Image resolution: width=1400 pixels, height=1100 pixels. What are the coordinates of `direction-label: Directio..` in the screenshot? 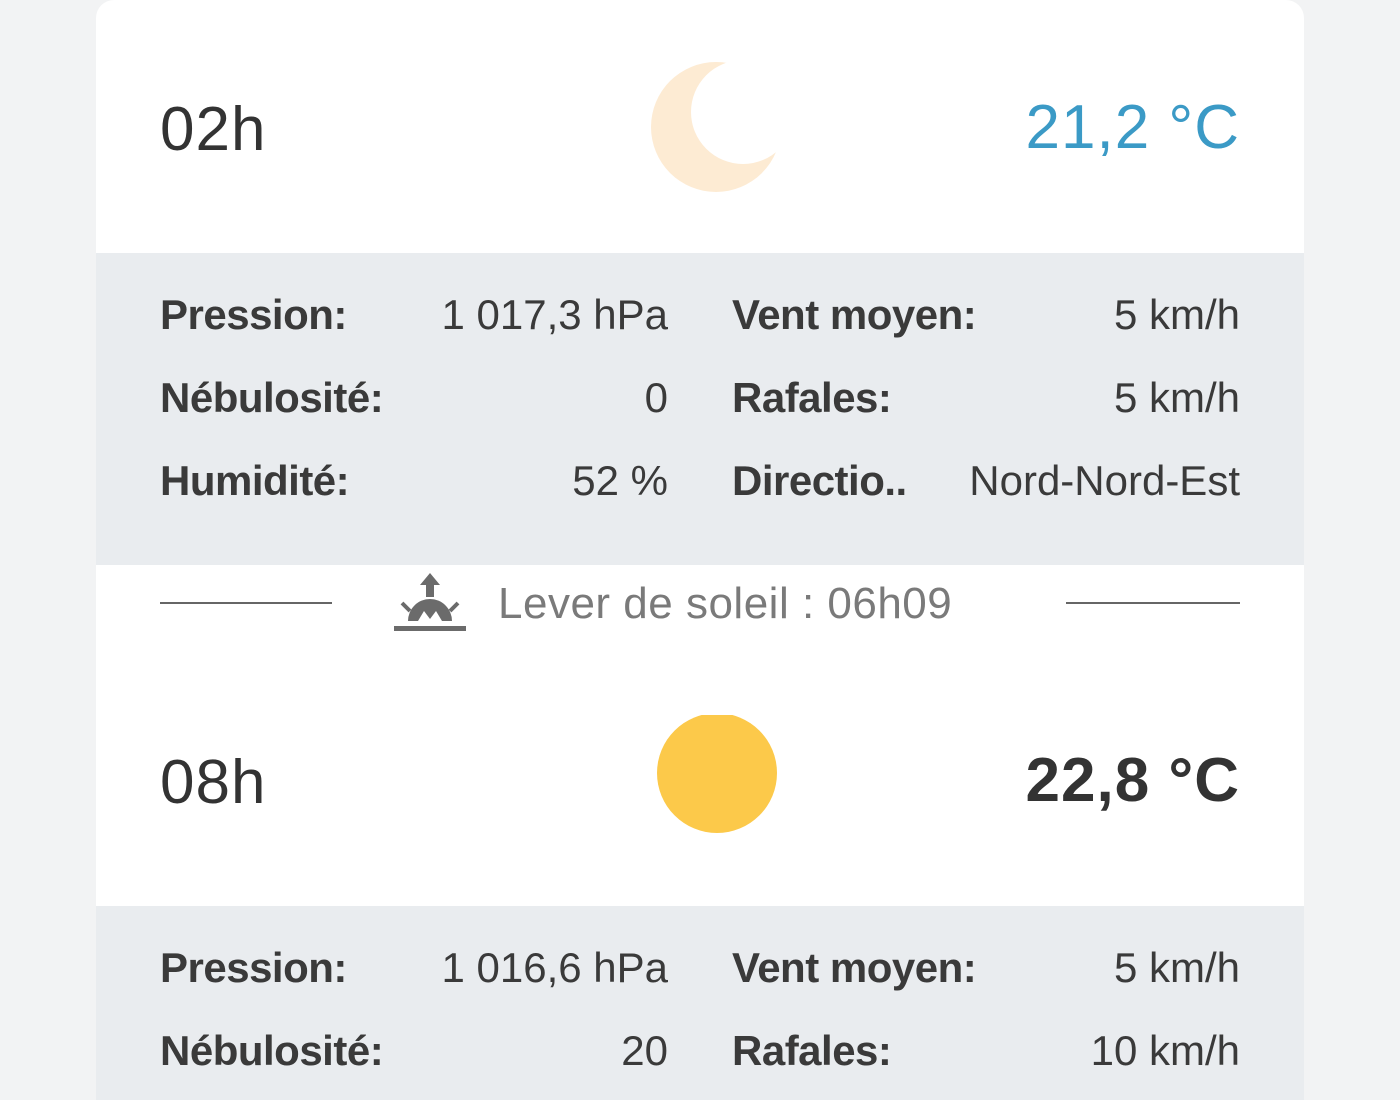 It's located at (819, 480).